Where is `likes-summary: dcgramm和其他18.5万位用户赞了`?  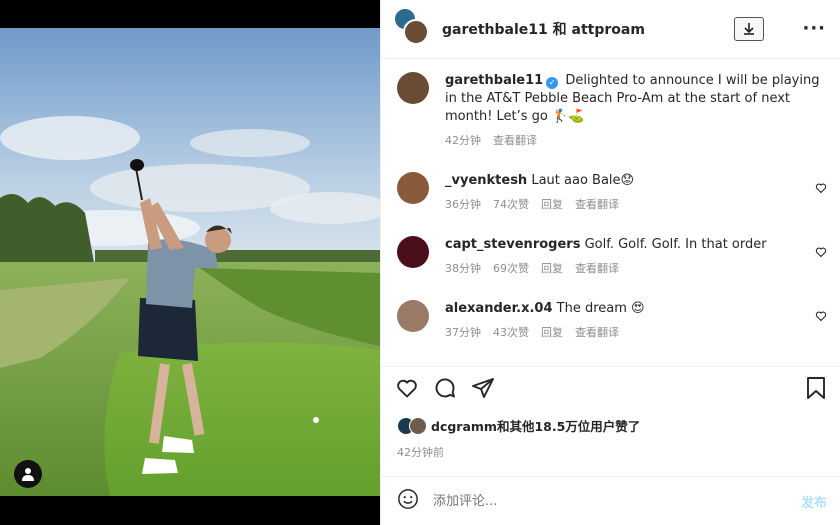 likes-summary: dcgramm和其他18.5万位用户赞了 is located at coordinates (518, 425).